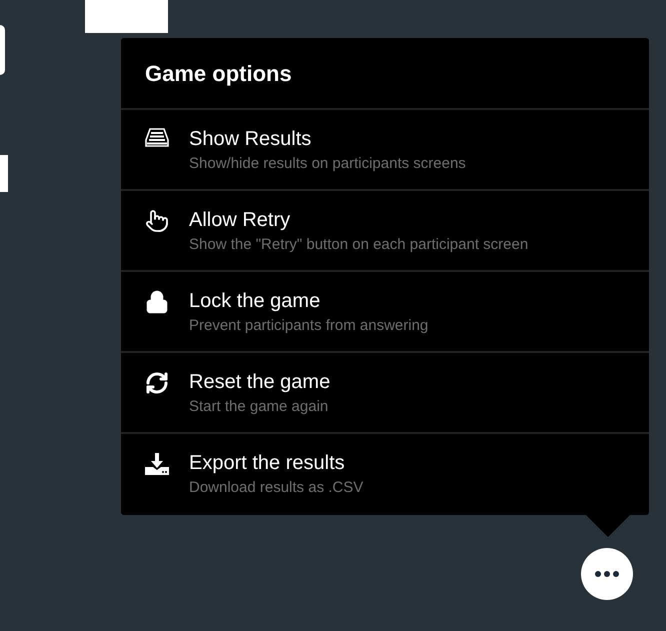 This screenshot has width=666, height=631. What do you see at coordinates (157, 464) in the screenshot?
I see `download-icon` at bounding box center [157, 464].